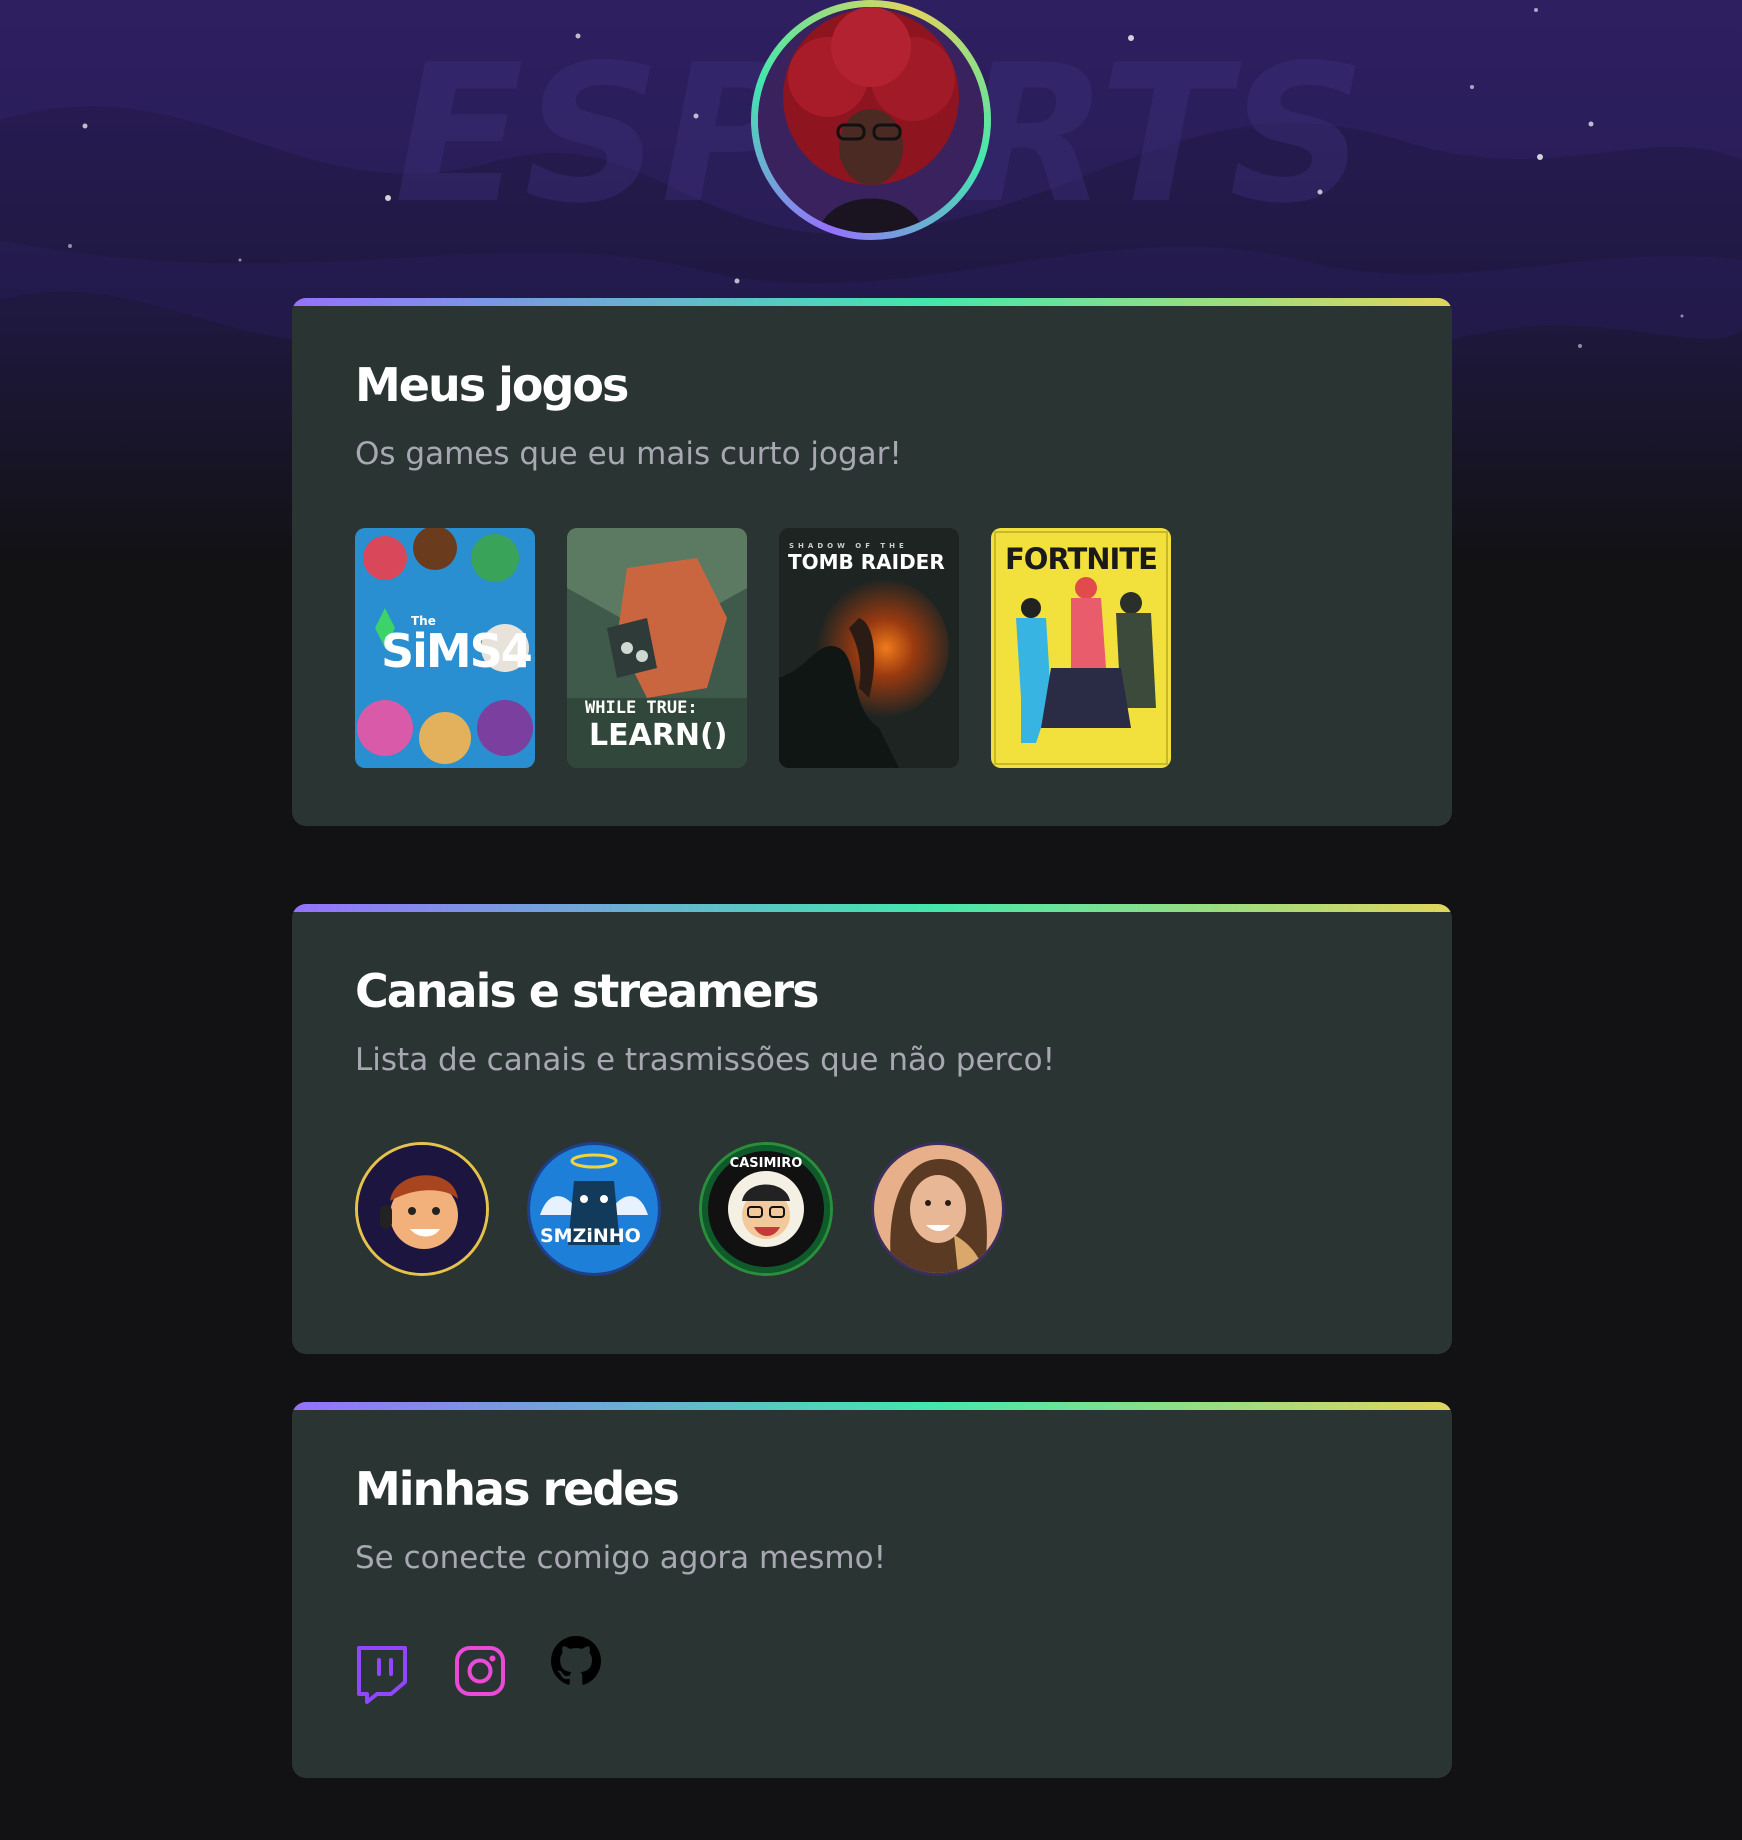 The height and width of the screenshot is (1840, 1742). I want to click on game-cover-tomb-raider: SHADOW OF THE TOMB RAIDER, so click(869, 648).